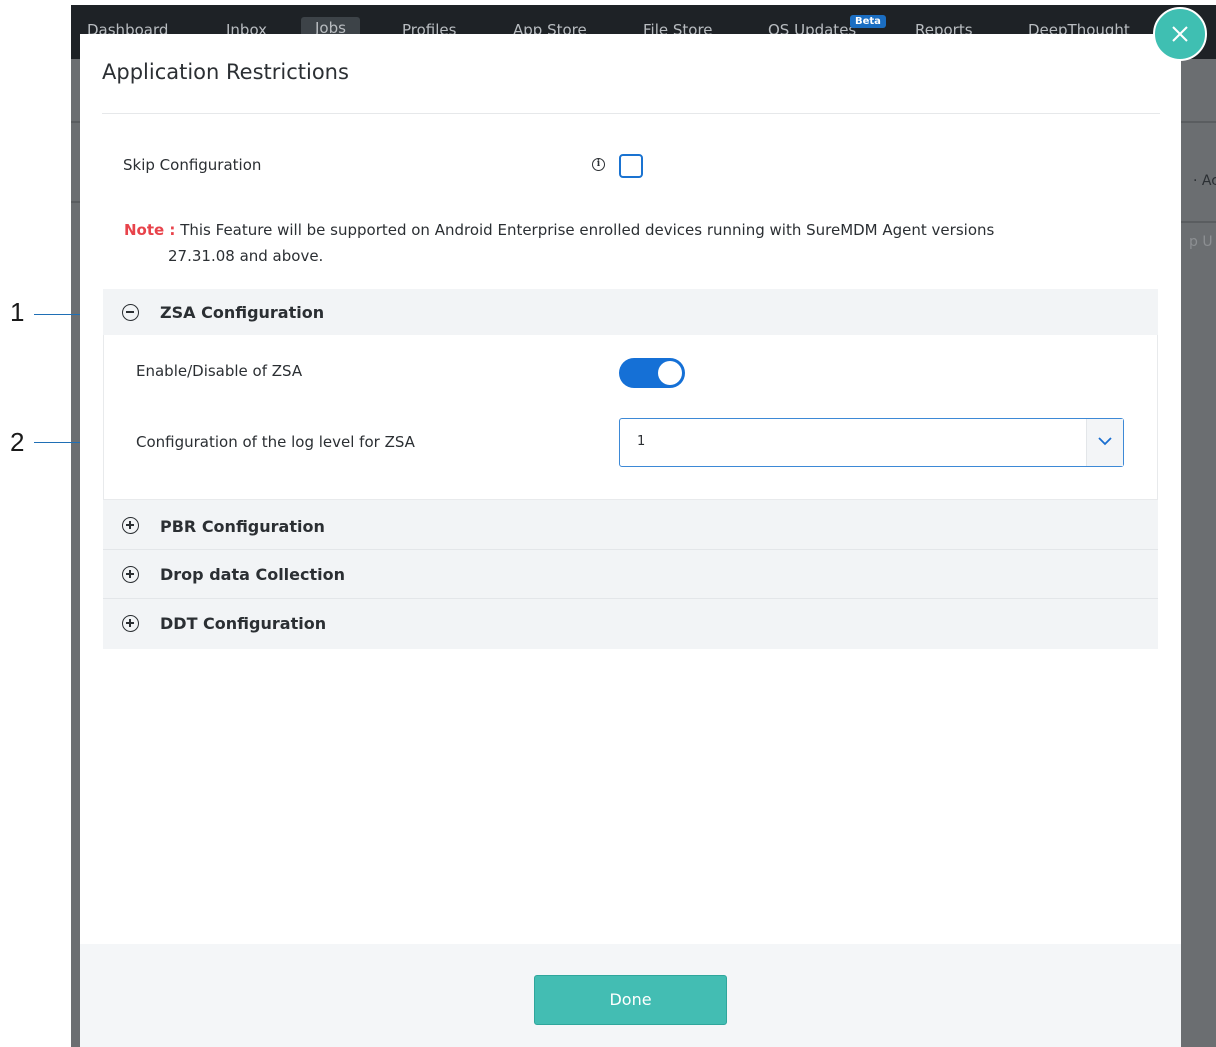 The width and height of the screenshot is (1216, 1047). What do you see at coordinates (275, 442) in the screenshot?
I see `log-level-label: Configuration of the log level for ZSA` at bounding box center [275, 442].